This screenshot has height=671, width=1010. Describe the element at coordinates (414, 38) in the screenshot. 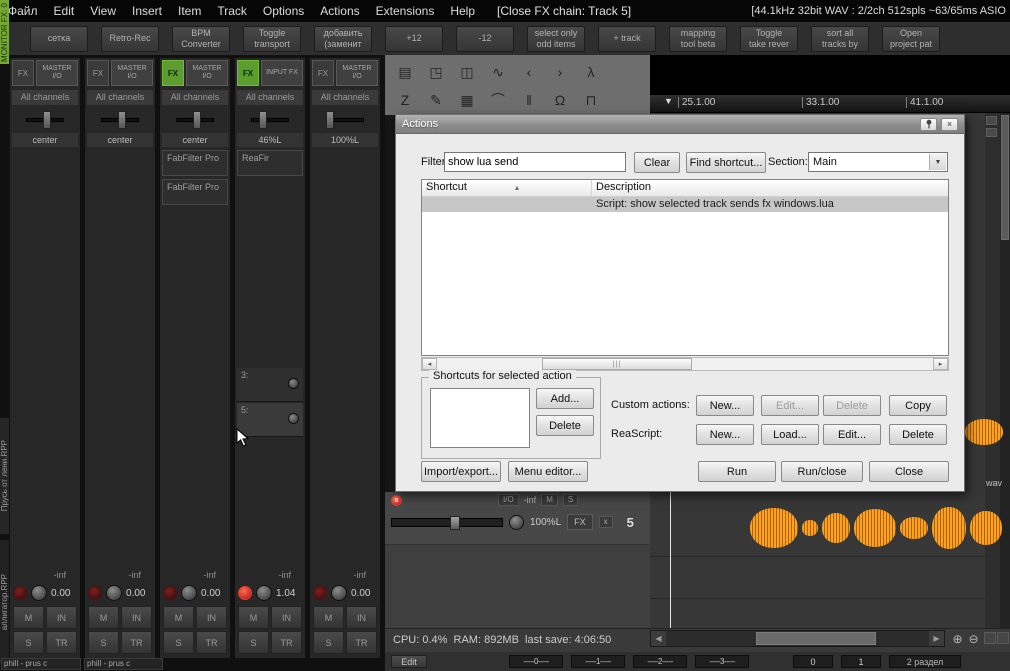

I see `toolbar-plus12-button: +12` at that location.